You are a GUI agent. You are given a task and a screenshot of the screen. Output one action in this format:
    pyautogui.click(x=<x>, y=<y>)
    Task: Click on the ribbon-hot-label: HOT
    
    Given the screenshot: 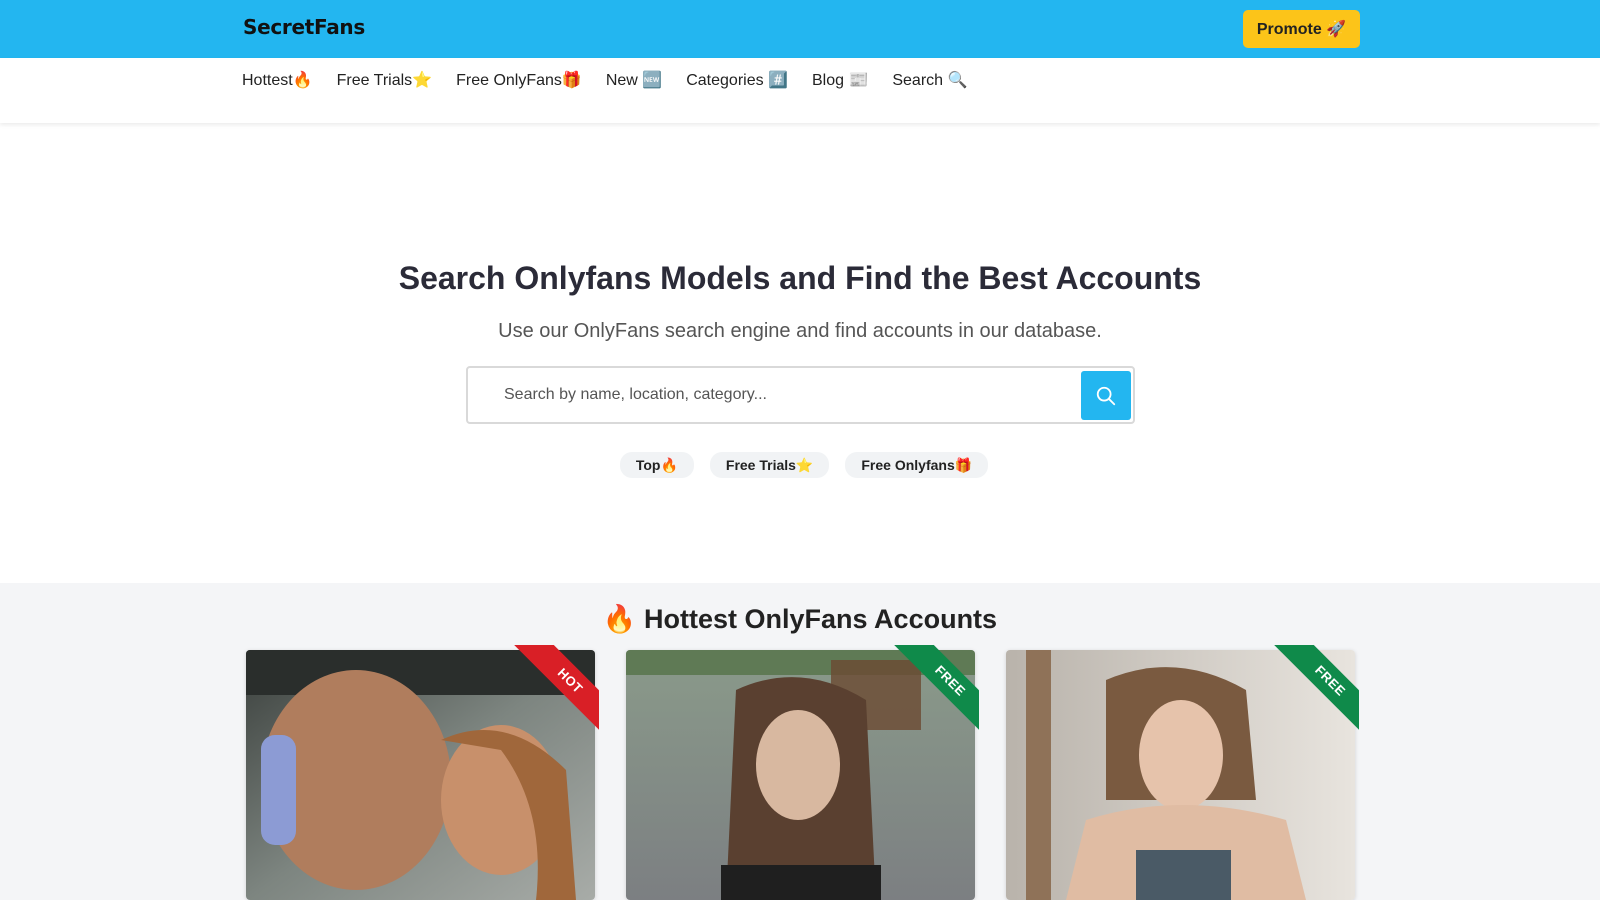 What is the action you would take?
    pyautogui.click(x=556, y=691)
    